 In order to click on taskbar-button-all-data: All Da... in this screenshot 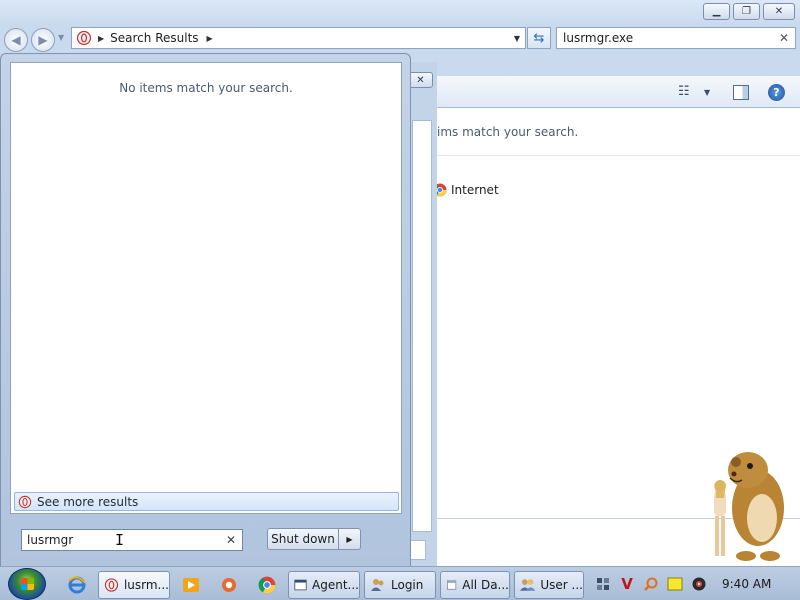, I will do `click(475, 585)`.